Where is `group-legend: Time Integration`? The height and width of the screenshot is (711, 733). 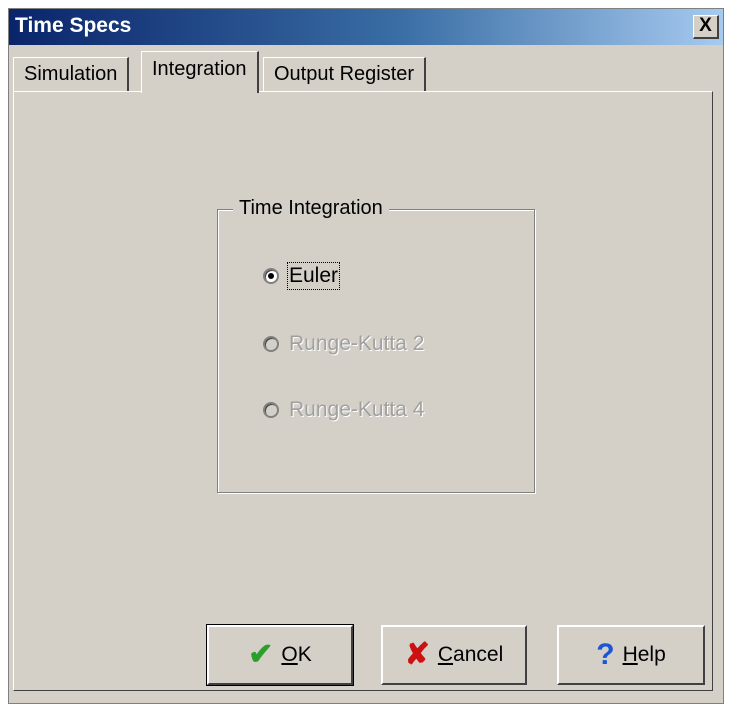 group-legend: Time Integration is located at coordinates (311, 208).